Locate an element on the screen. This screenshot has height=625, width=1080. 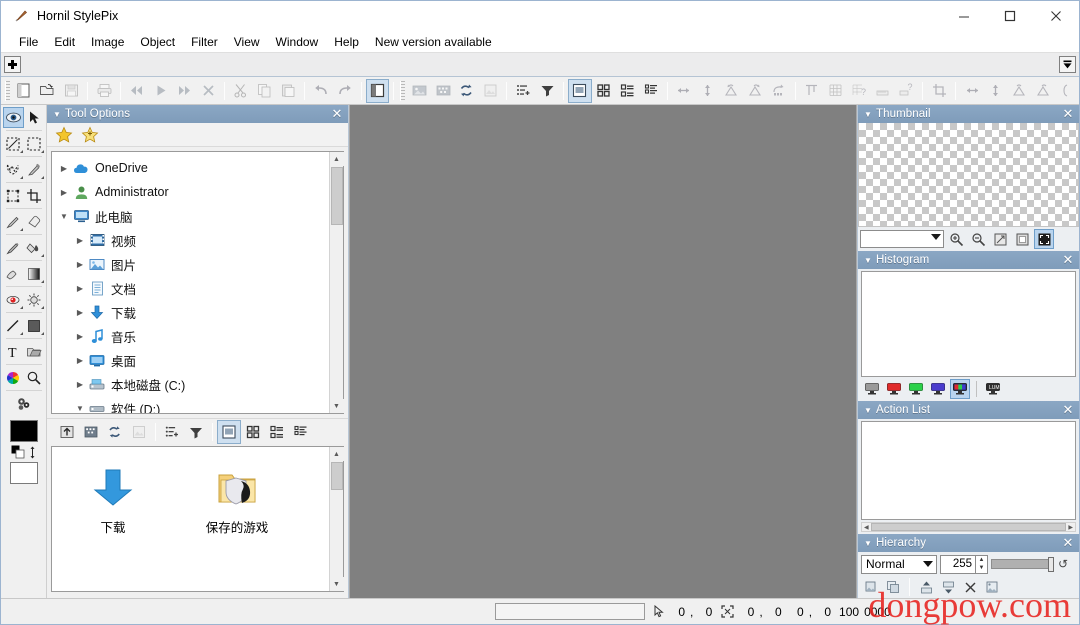
file-browser-list: 下载 保存的游戏 is located at coordinates (190, 519).